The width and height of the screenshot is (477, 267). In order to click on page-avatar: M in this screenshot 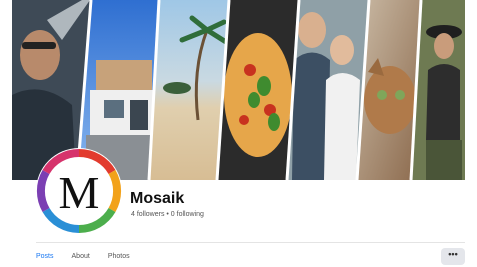, I will do `click(79, 191)`.